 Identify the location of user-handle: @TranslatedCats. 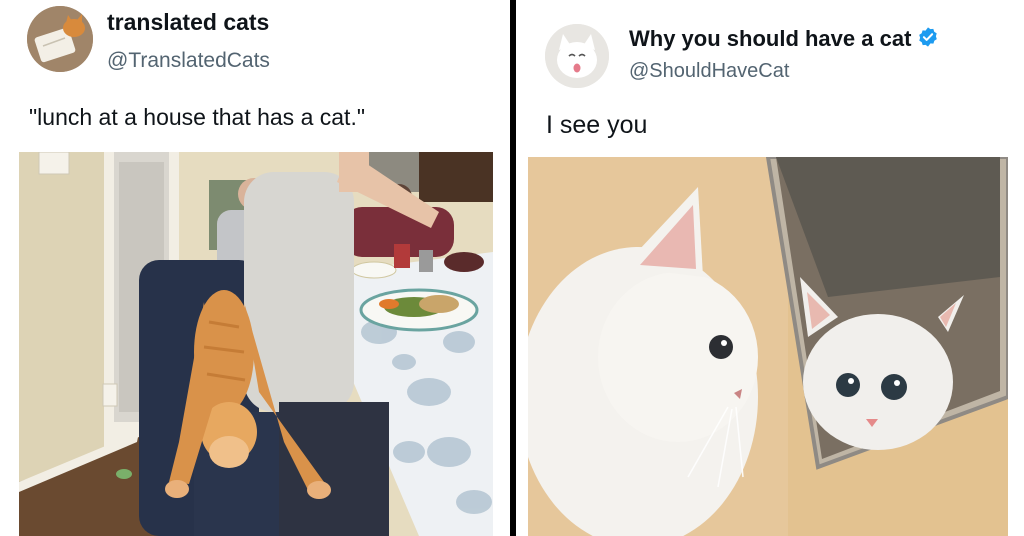
(188, 61).